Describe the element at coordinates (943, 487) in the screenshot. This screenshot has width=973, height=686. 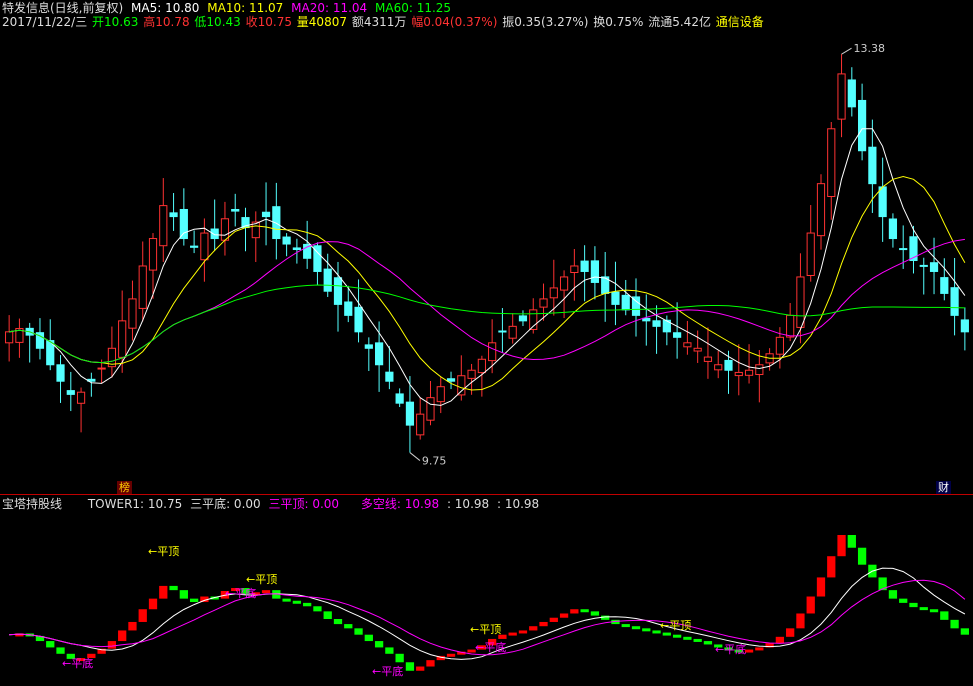
I see `finance-badge: 财` at that location.